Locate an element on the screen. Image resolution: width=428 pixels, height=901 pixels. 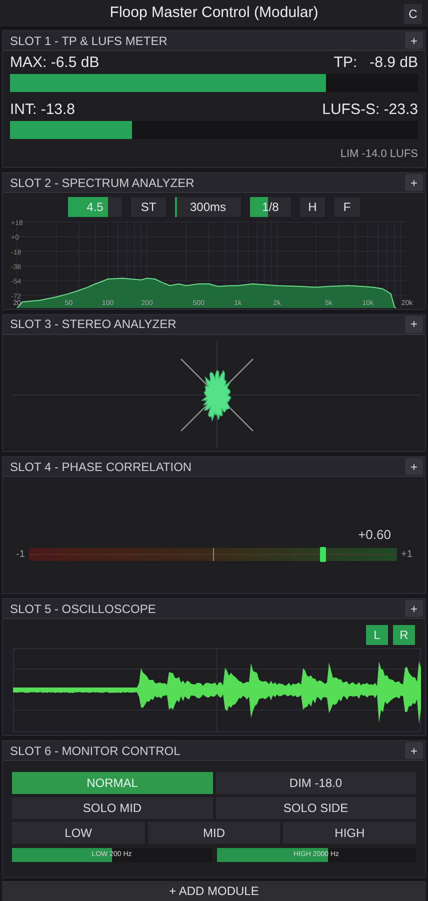
goniometer-drawing is located at coordinates (216, 396).